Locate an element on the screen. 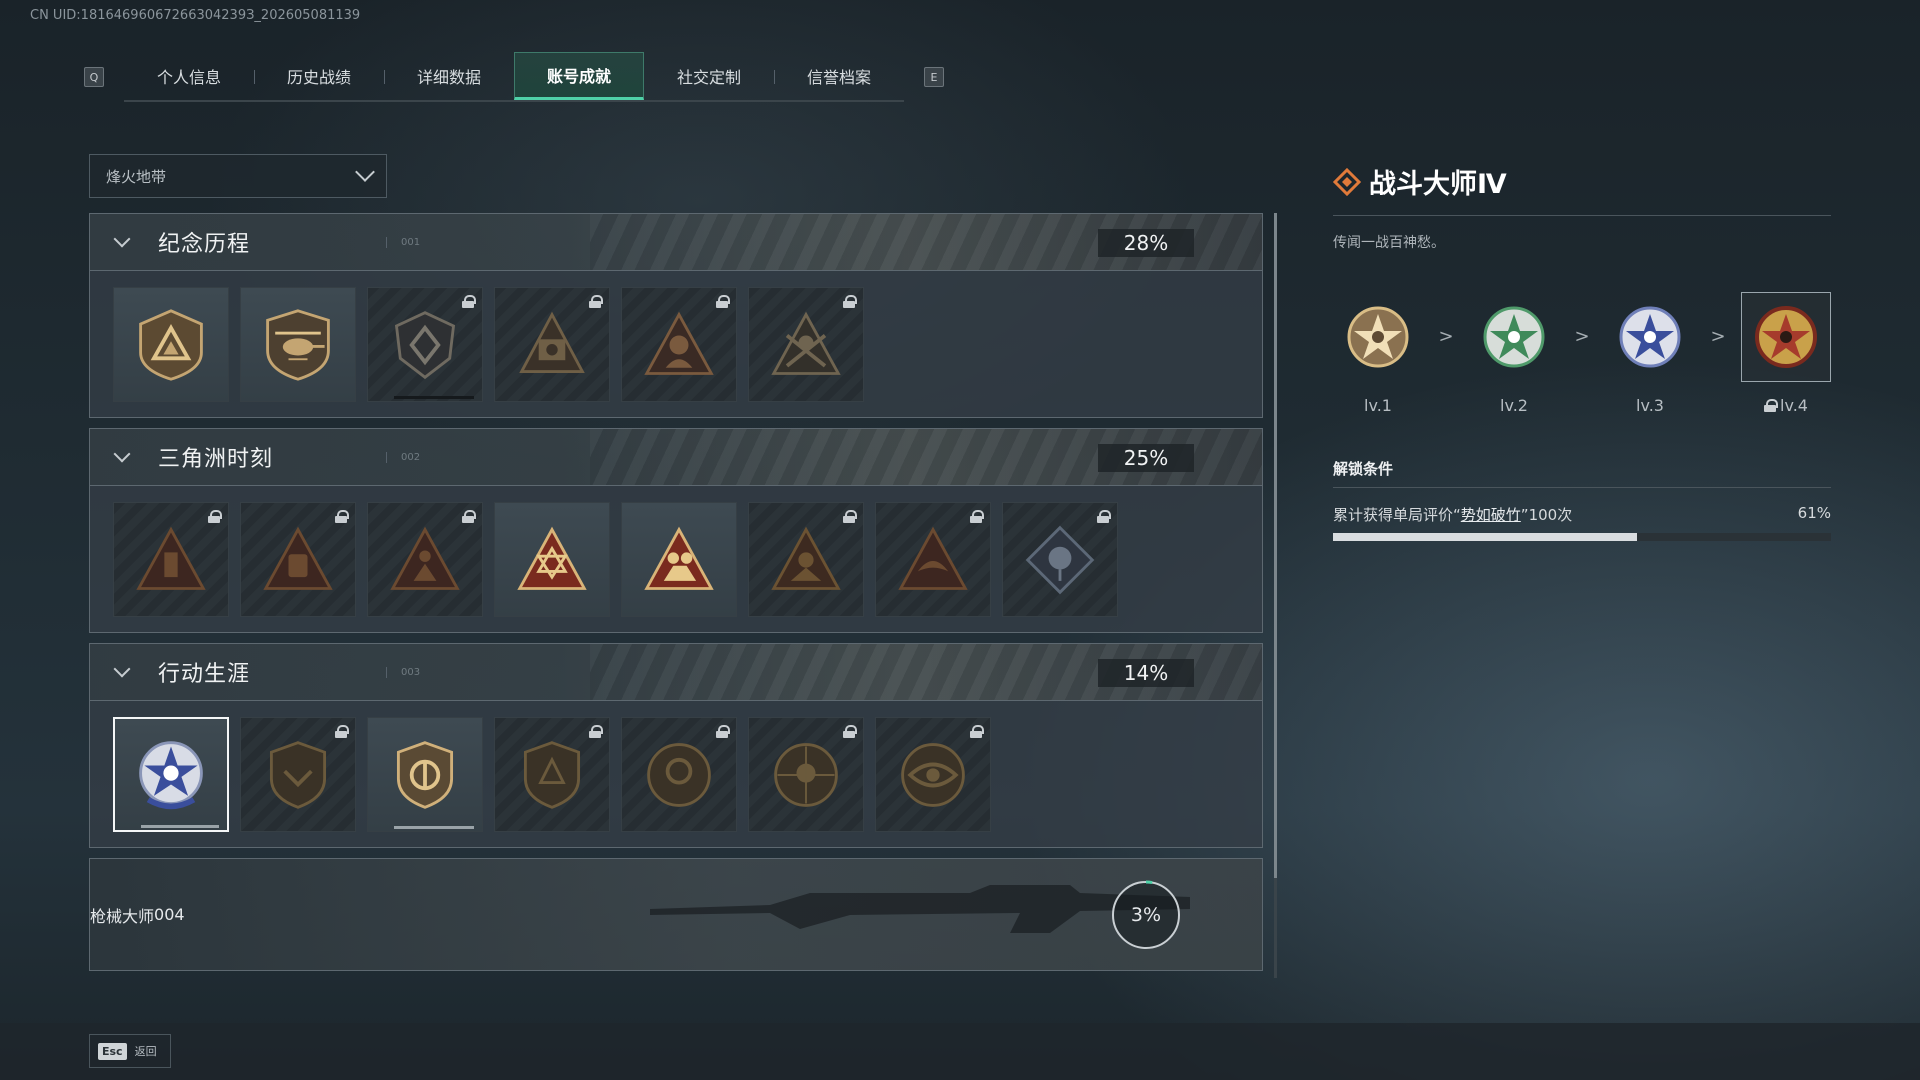 This screenshot has width=1920, height=1080. section-header: 纪念历程 001 28% is located at coordinates (676, 242).